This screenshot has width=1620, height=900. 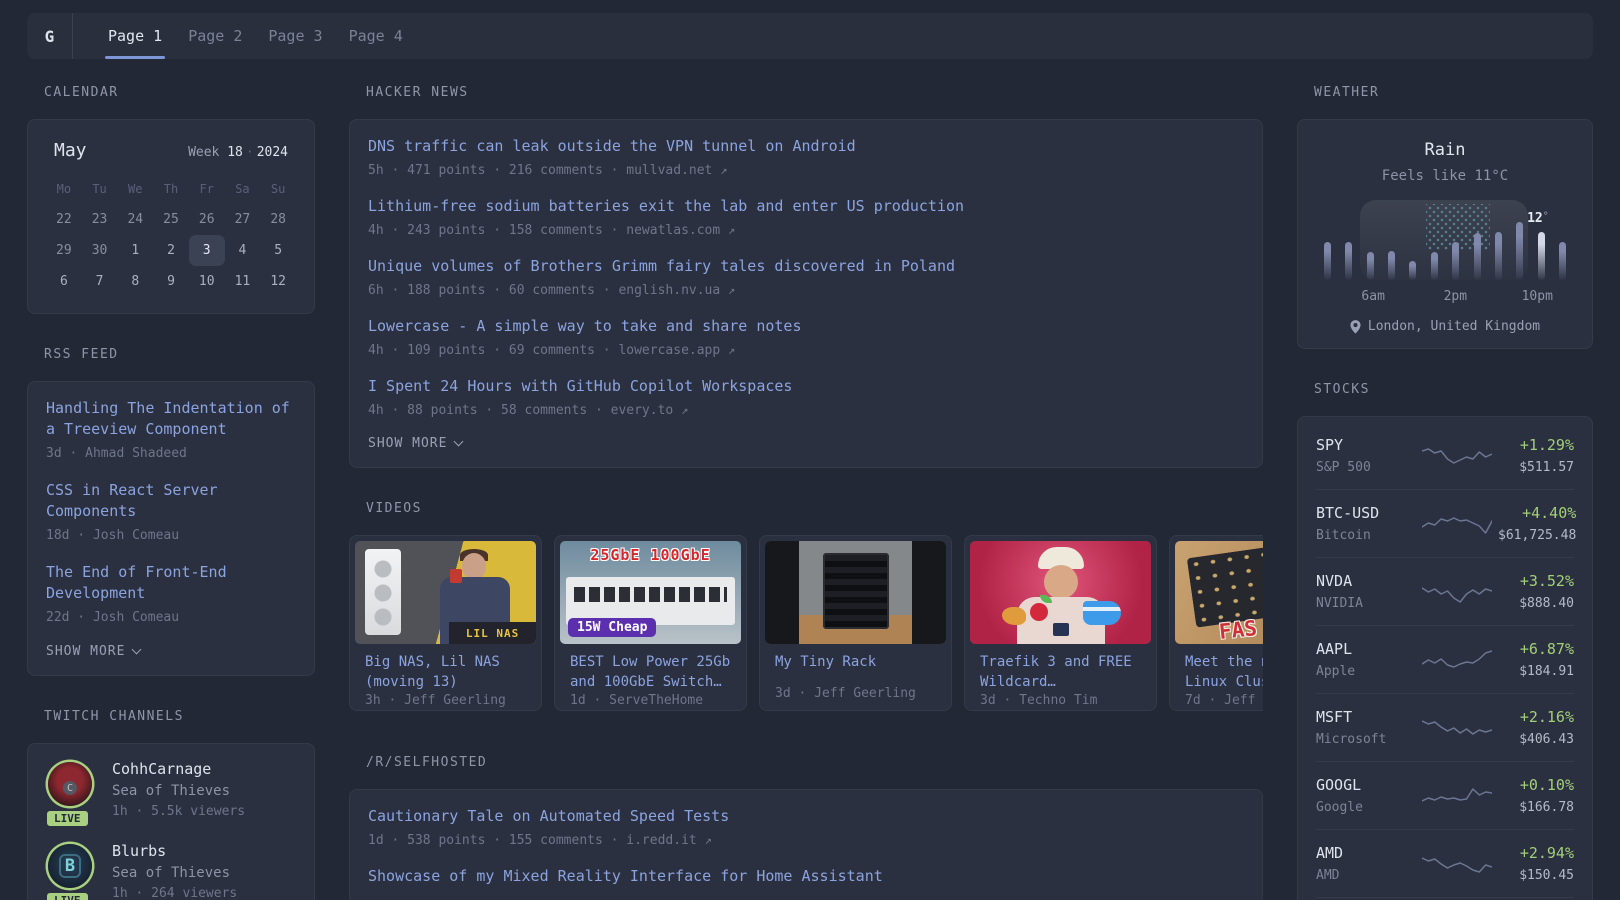 What do you see at coordinates (1445, 150) in the screenshot?
I see `weather-condition: Rain` at bounding box center [1445, 150].